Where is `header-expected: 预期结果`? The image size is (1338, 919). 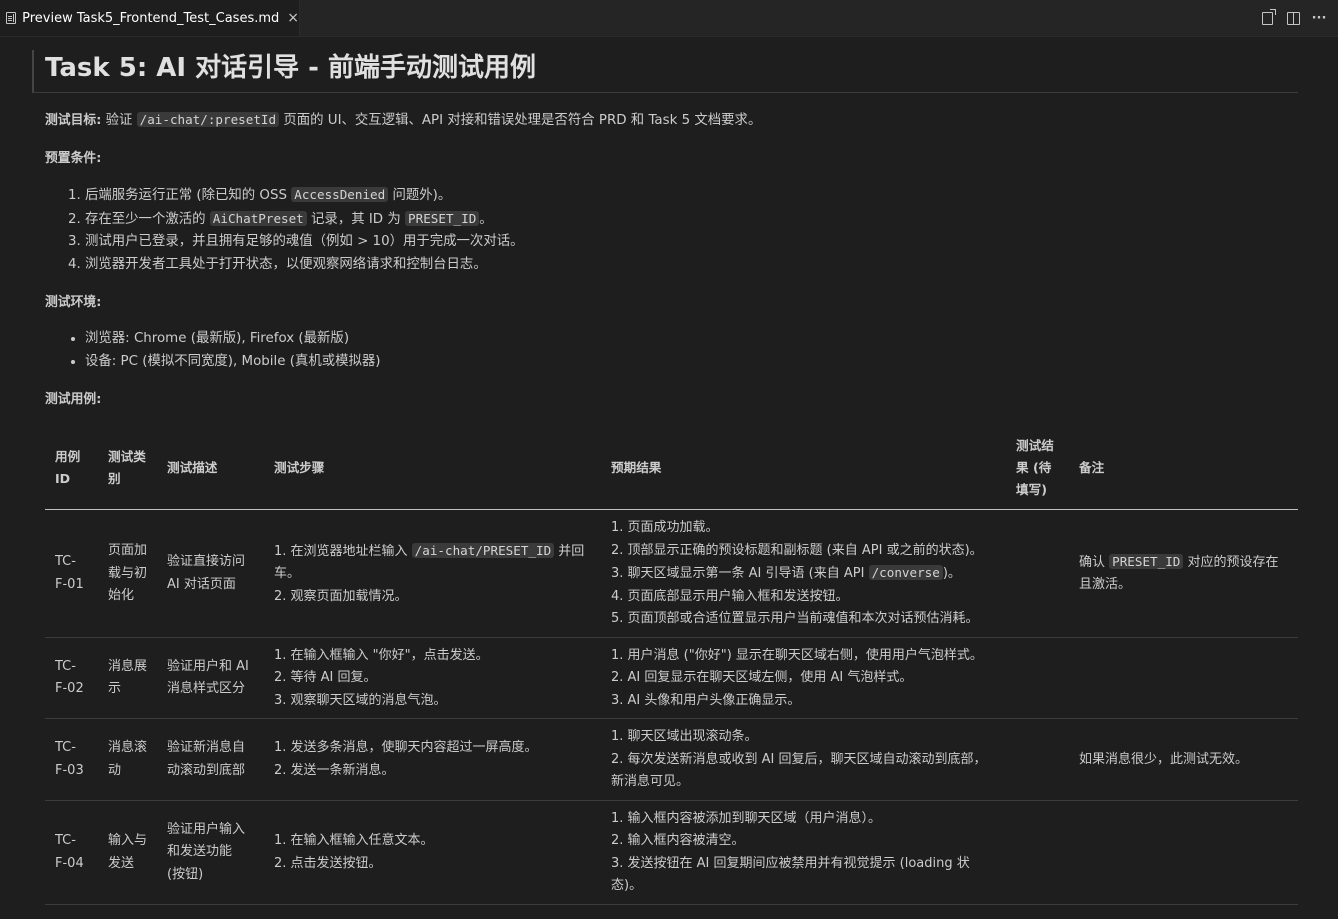
header-expected: 预期结果 is located at coordinates (803, 468).